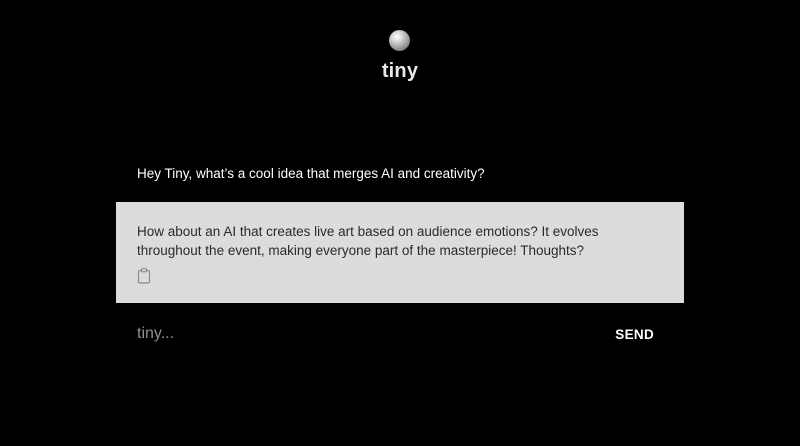  I want to click on send-button: SEND, so click(634, 334).